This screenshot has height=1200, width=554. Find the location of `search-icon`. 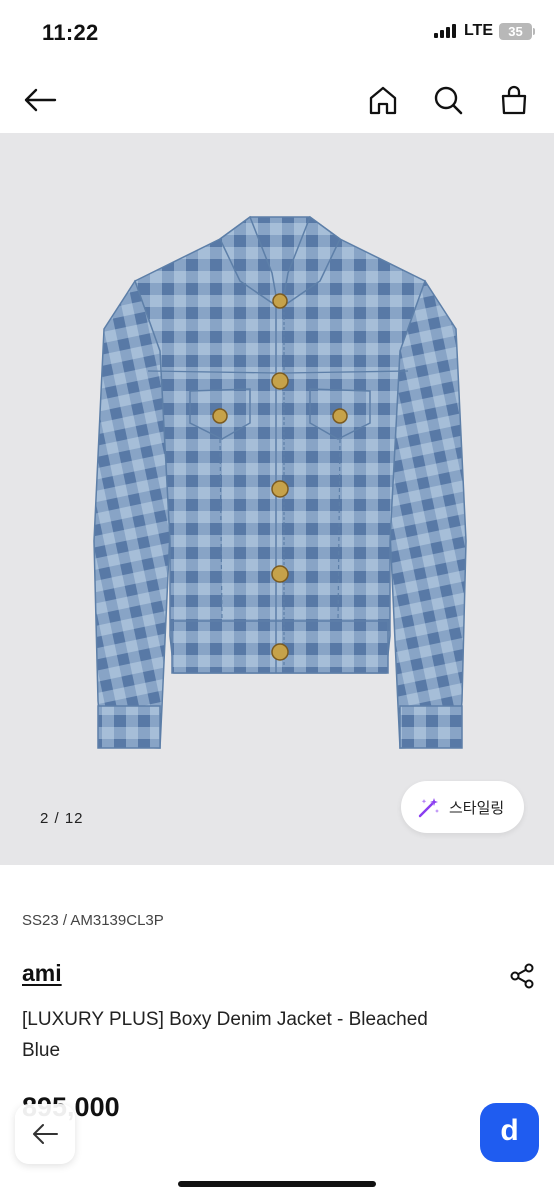

search-icon is located at coordinates (448, 100).